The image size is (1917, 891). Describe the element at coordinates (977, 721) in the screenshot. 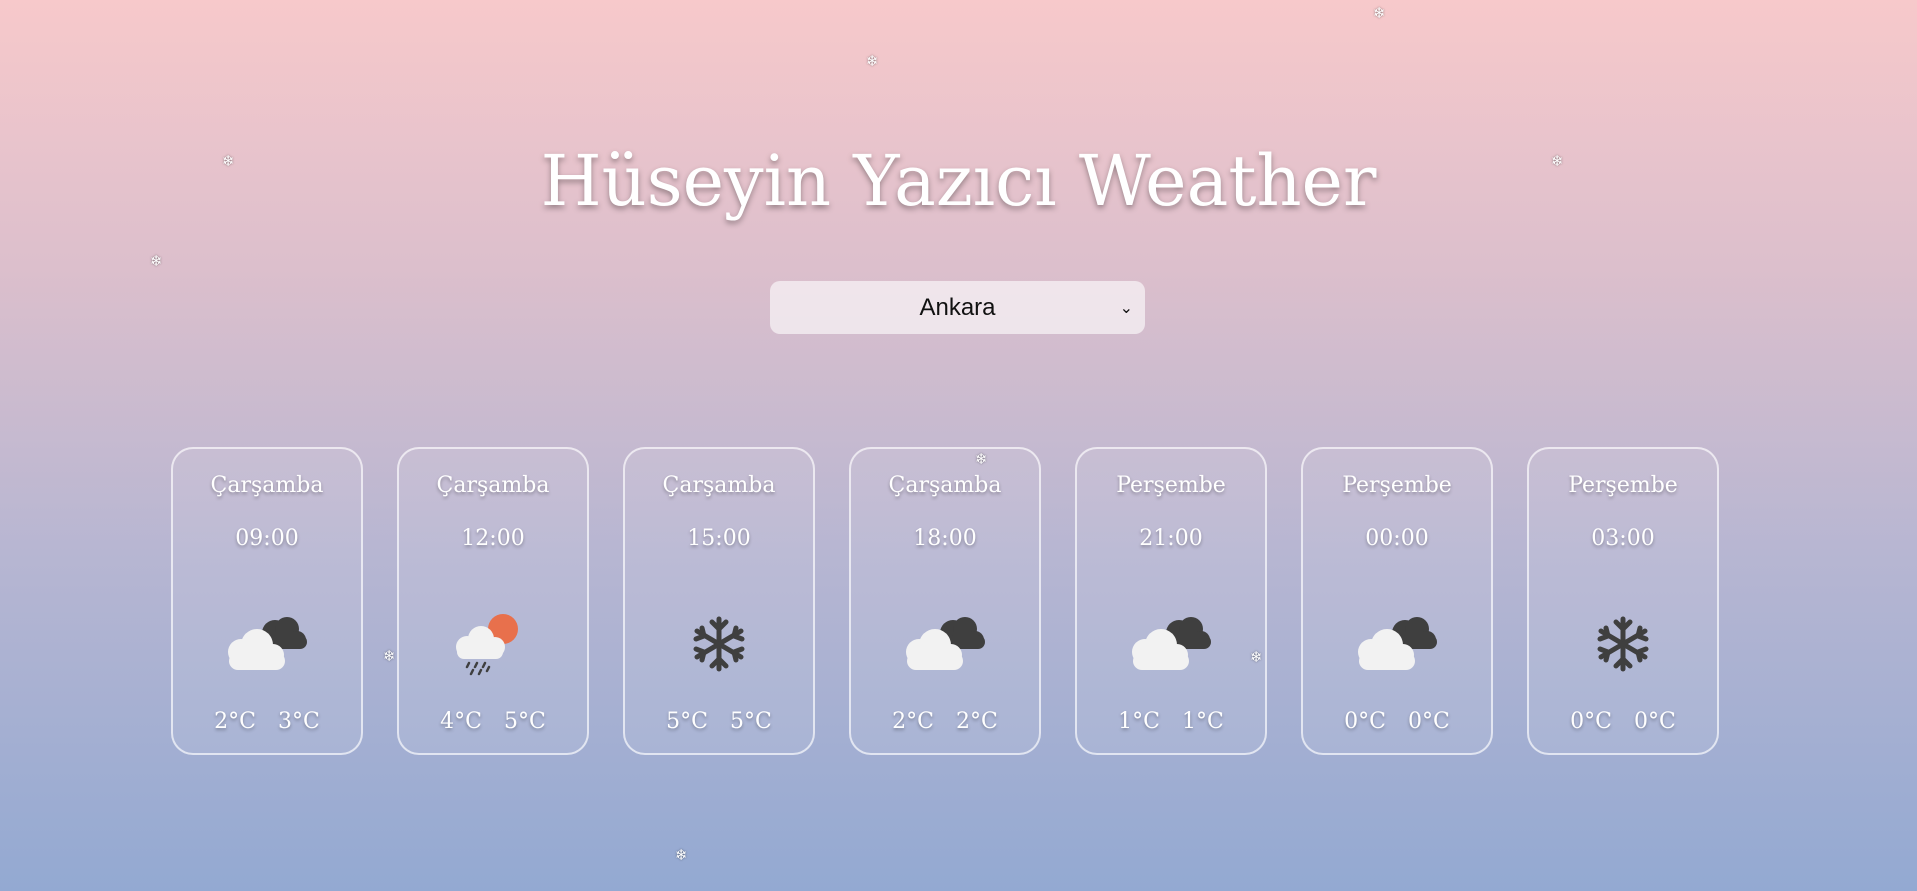

I see `temp-max: 2°C` at that location.